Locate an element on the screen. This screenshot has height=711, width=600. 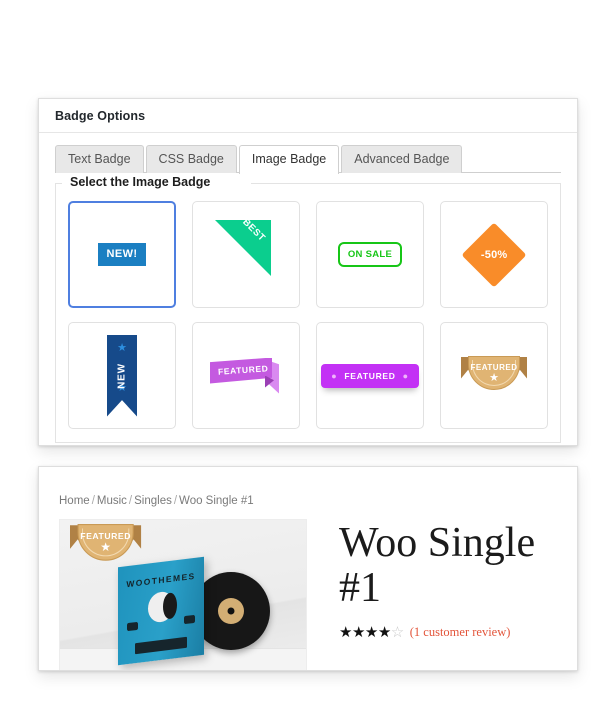
discount-diamond-badge: -50% is located at coordinates (494, 254).